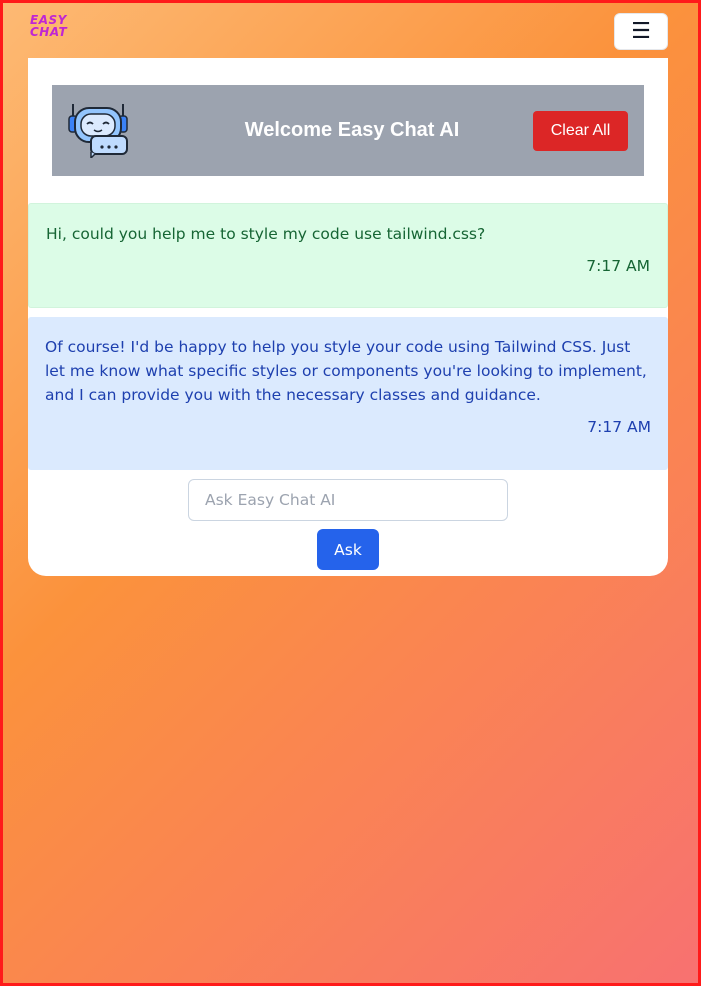 This screenshot has width=701, height=986. I want to click on page-title: Welcome Easy Chat AI, so click(352, 130).